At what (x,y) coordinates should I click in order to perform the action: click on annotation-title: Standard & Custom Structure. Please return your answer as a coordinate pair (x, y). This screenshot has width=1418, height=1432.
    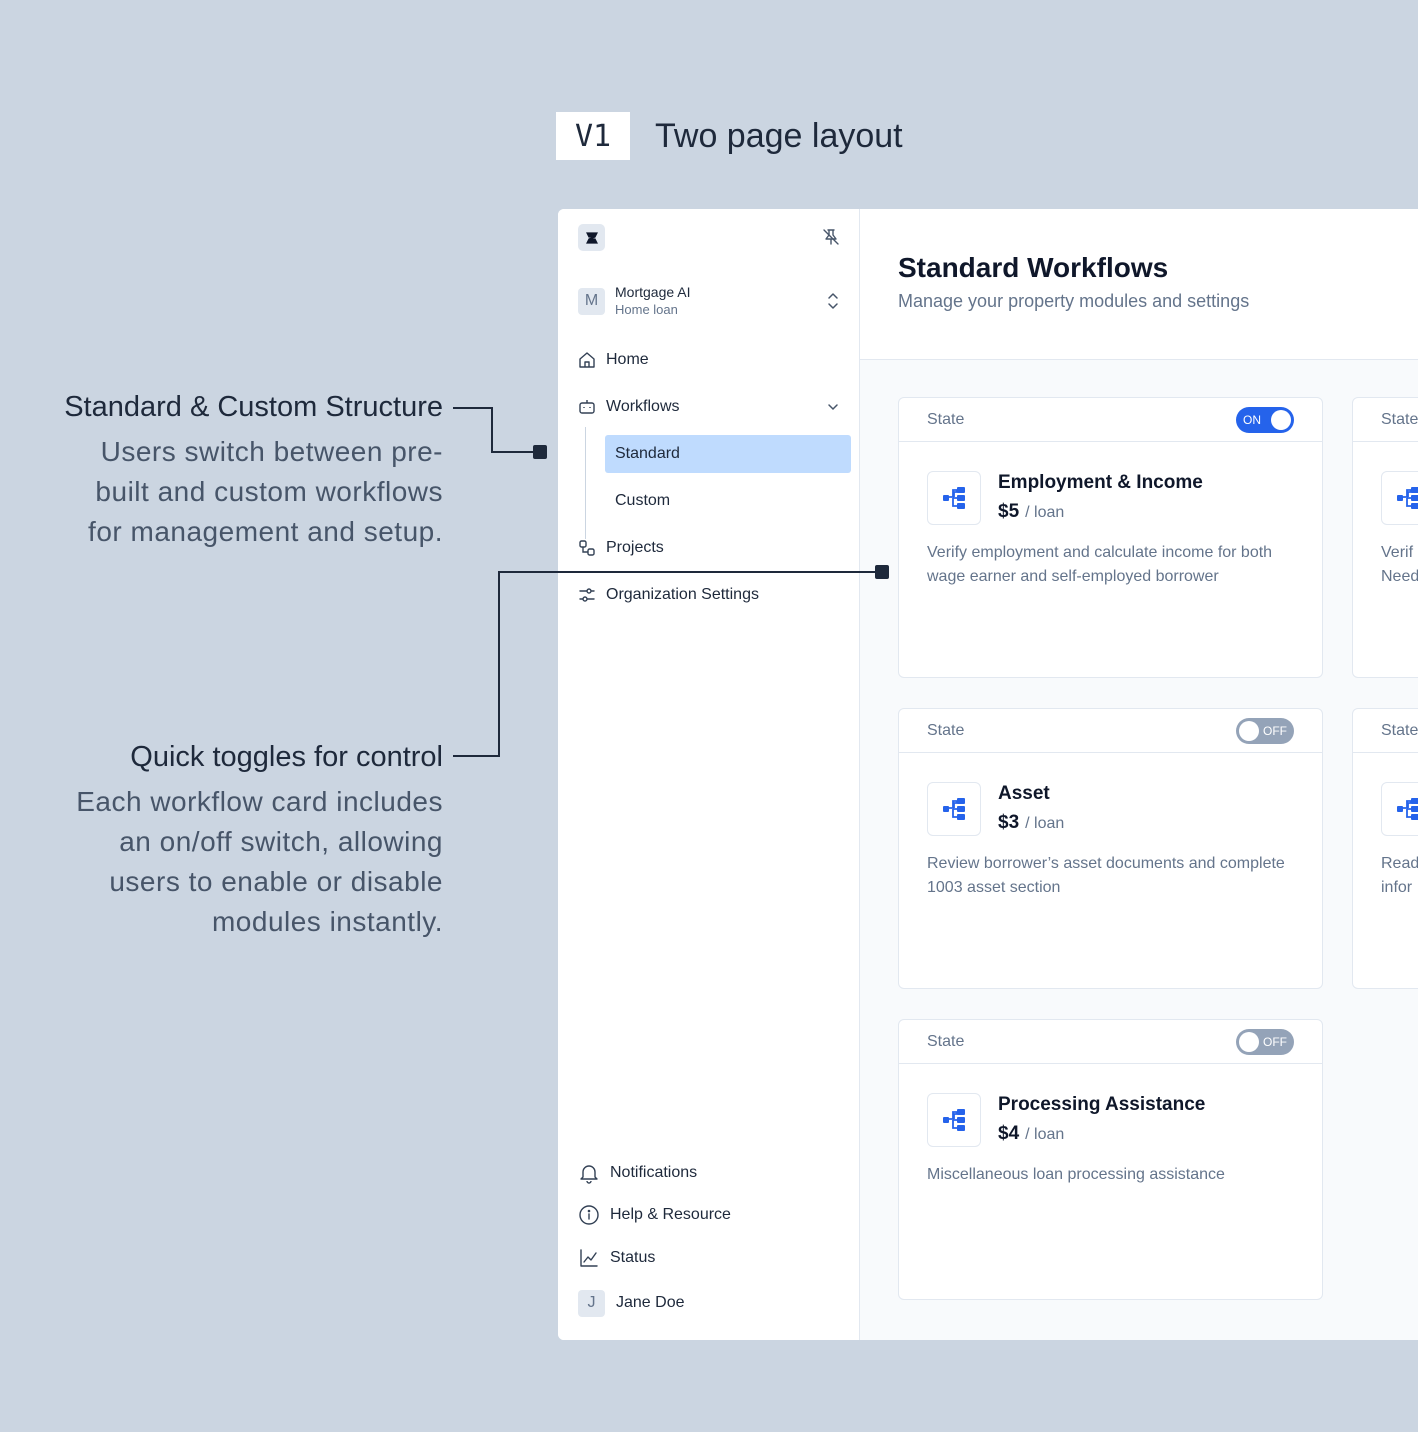
    Looking at the image, I should click on (253, 407).